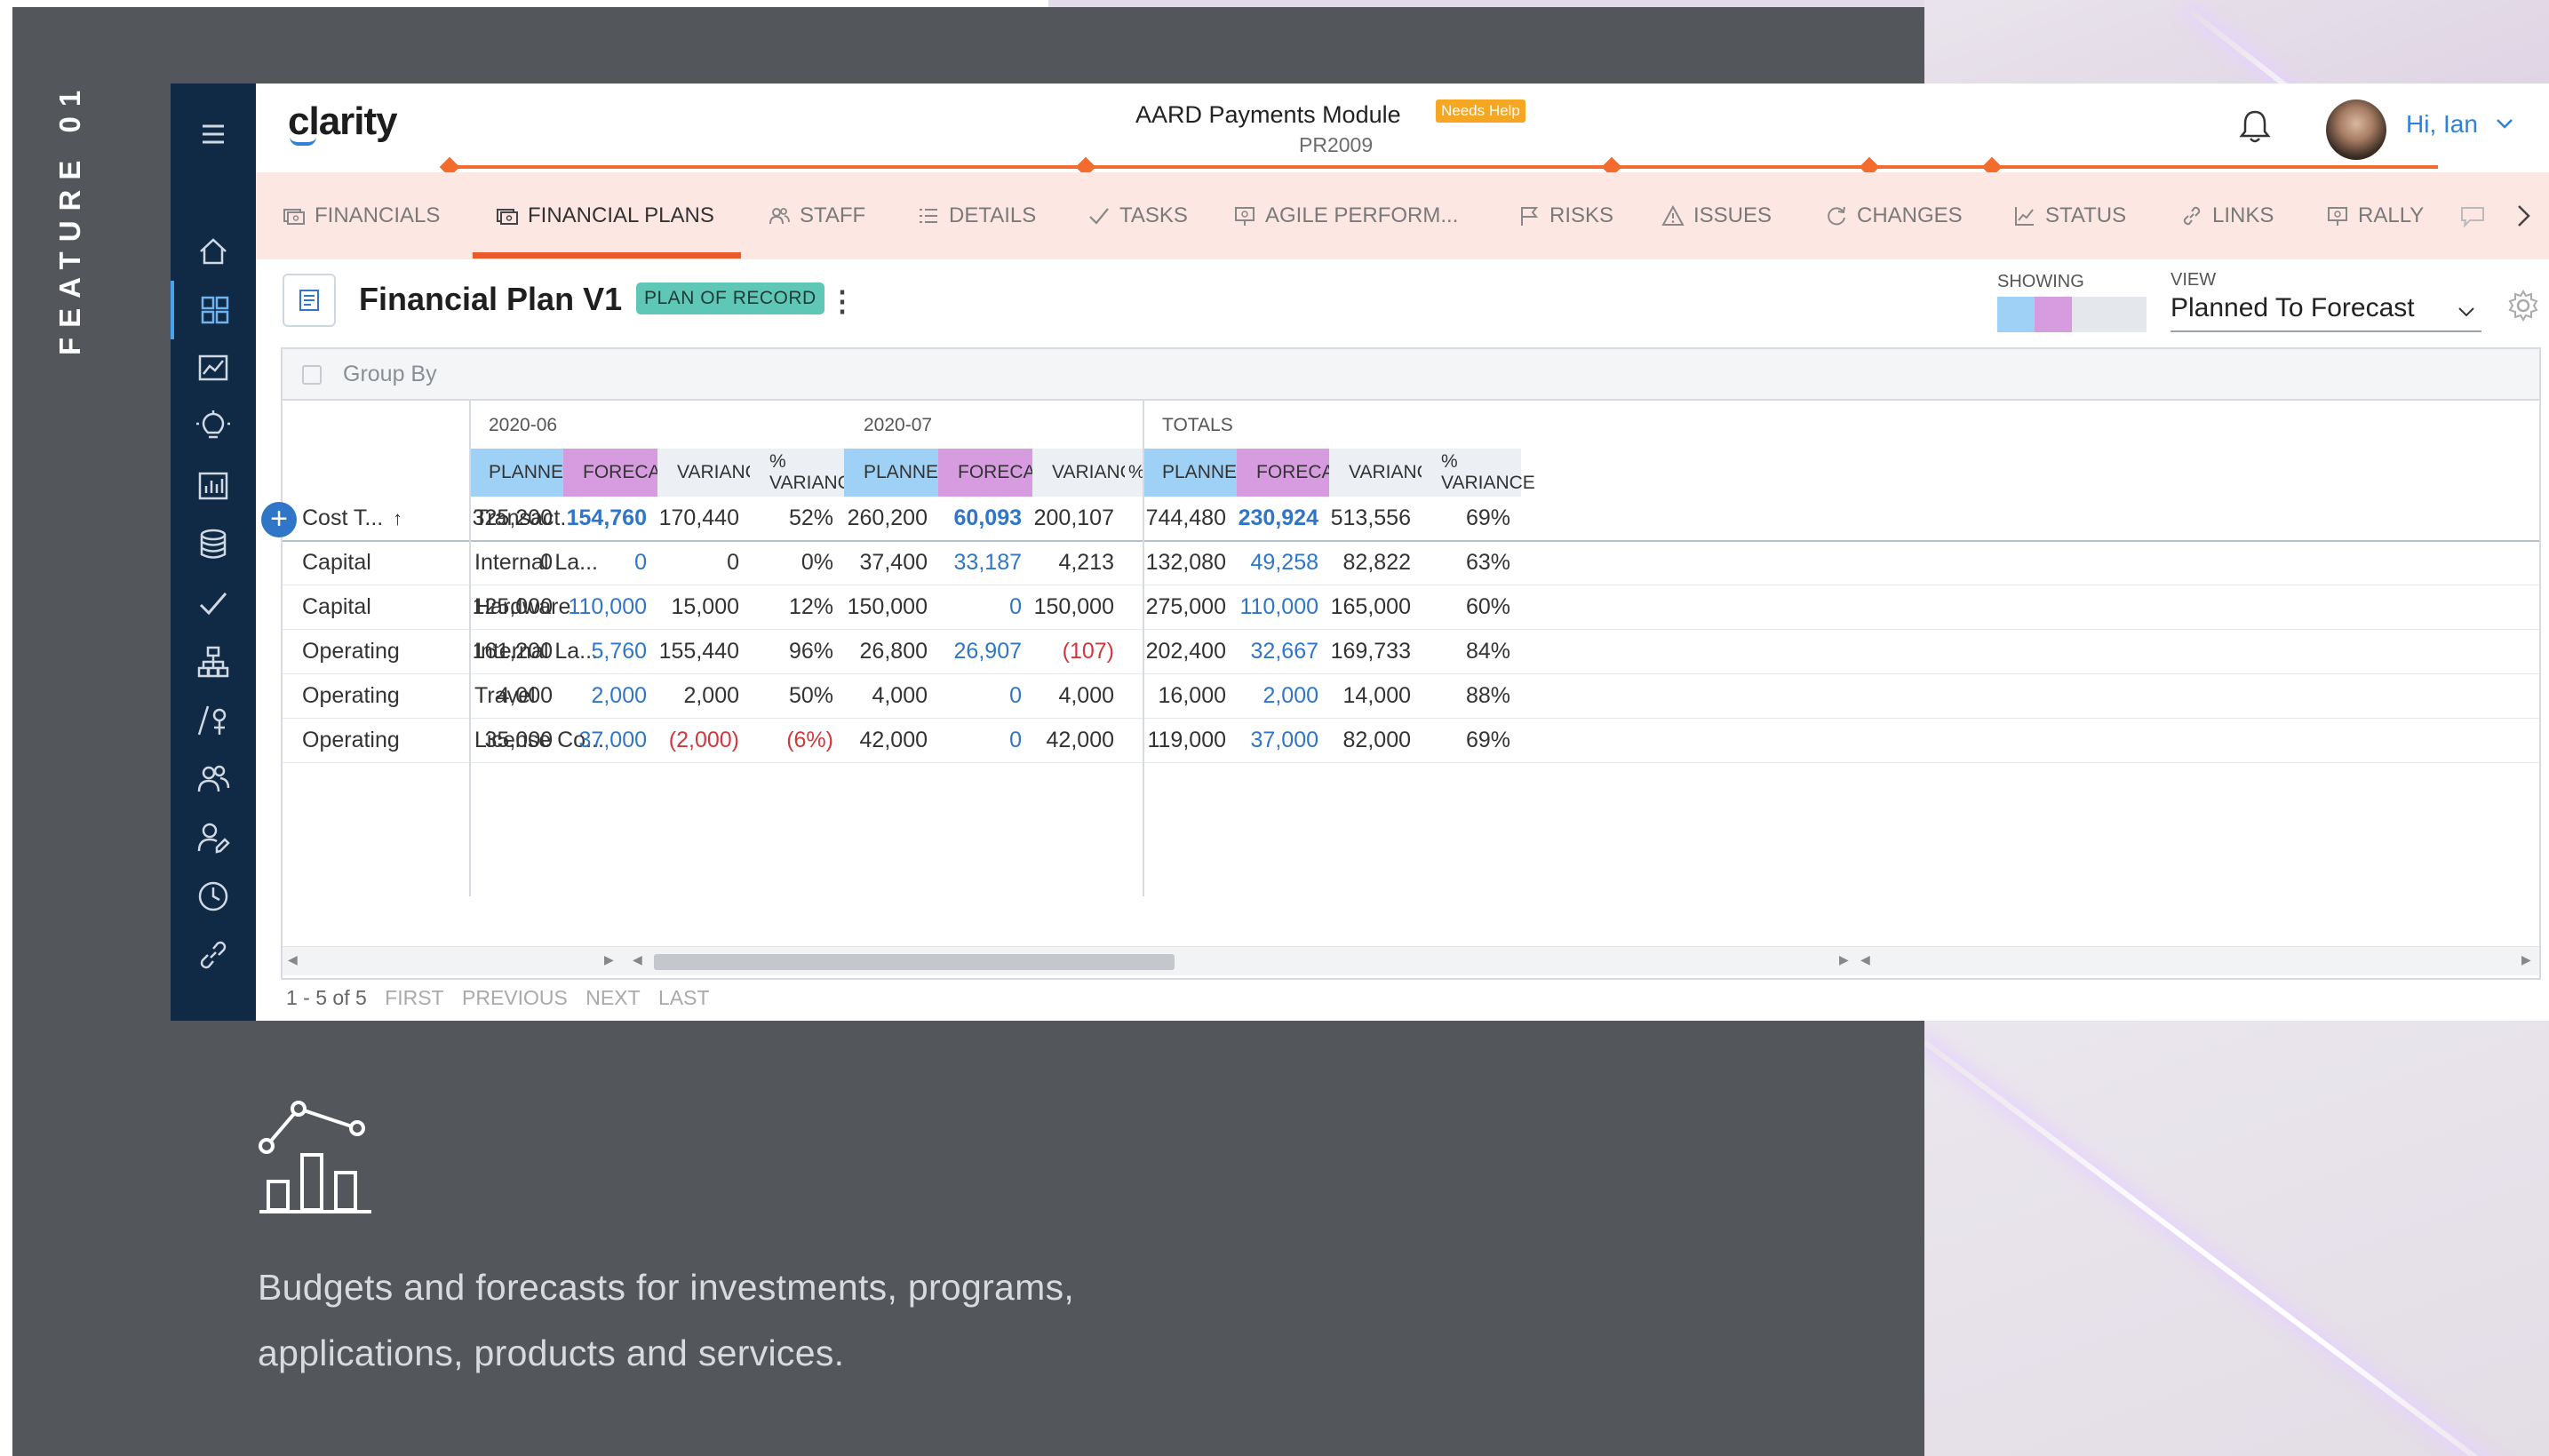 This screenshot has height=1456, width=2549. Describe the element at coordinates (605, 215) in the screenshot. I see `tab-financial-plans: FINANCIAL PLANS` at that location.